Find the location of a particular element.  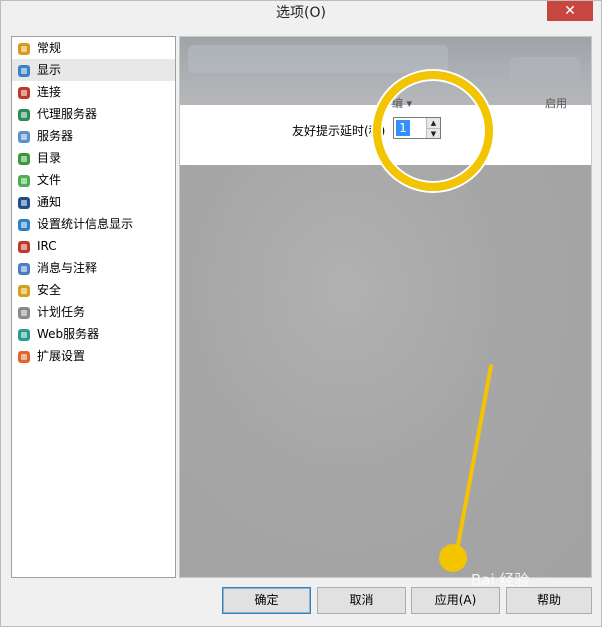

tooltip-delay-label: 友好提示延时(秒) is located at coordinates (339, 131).